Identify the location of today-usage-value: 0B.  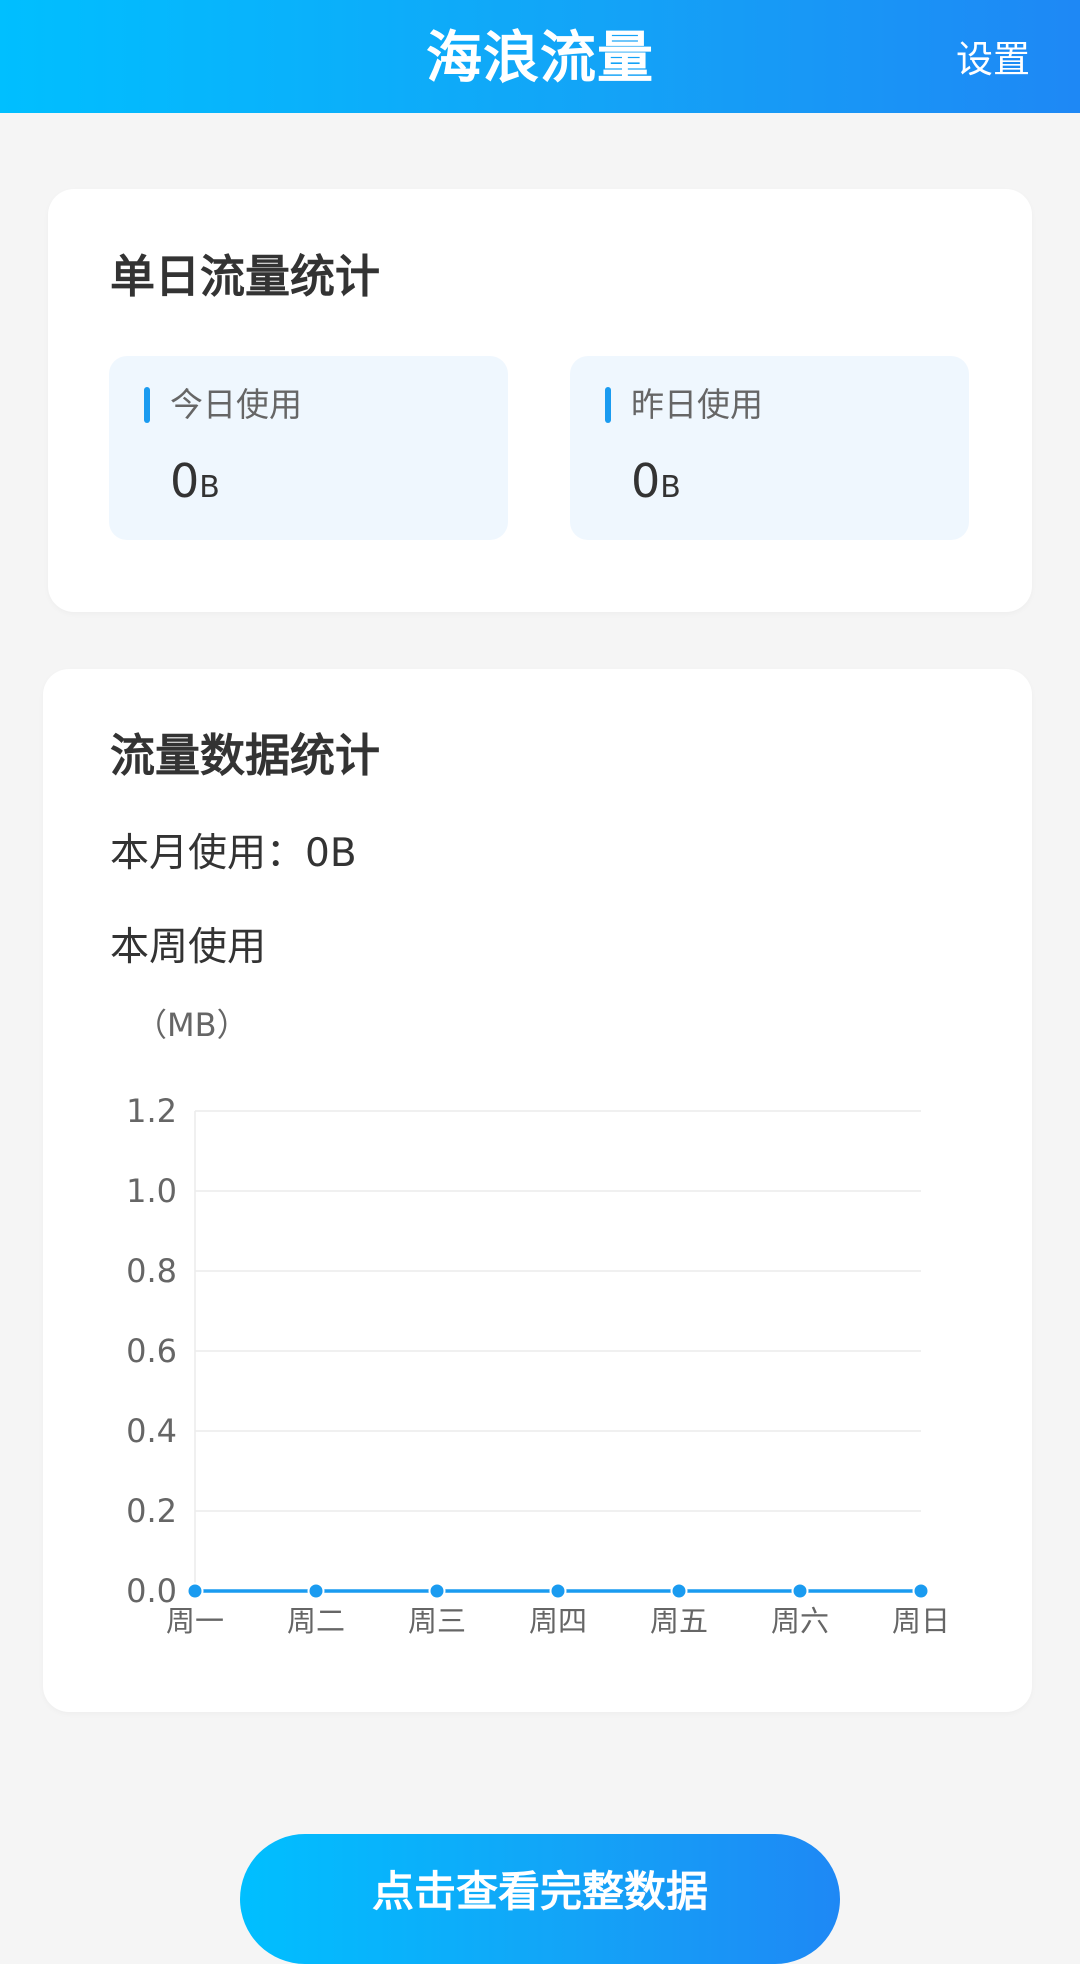
(195, 486).